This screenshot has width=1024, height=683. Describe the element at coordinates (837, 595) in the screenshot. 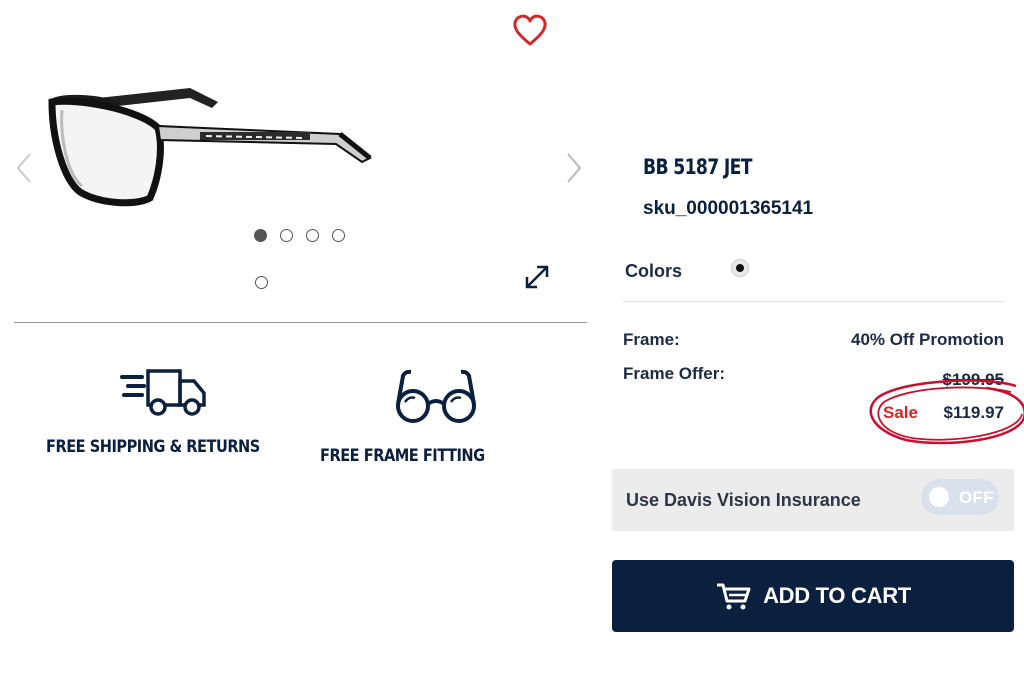

I see `add-to-cart-label: ADD TO CART` at that location.